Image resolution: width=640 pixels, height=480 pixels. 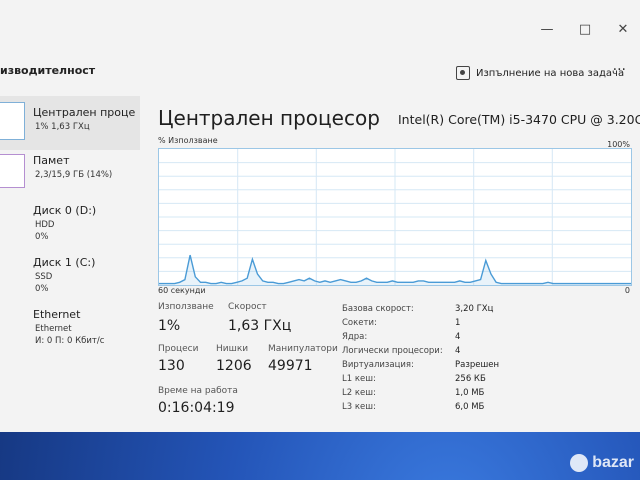 I want to click on threads-label: Нишки, so click(x=232, y=349).